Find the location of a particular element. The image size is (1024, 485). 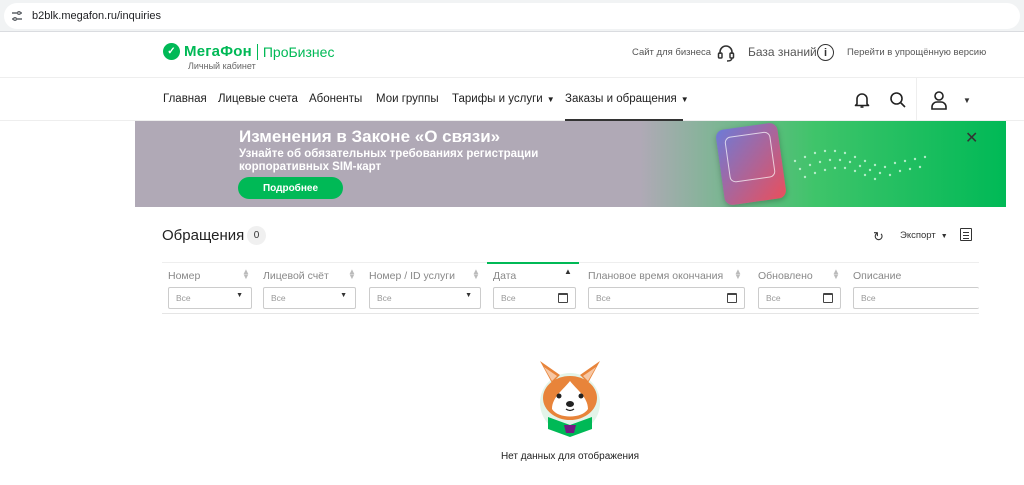

headset-icon is located at coordinates (726, 53).